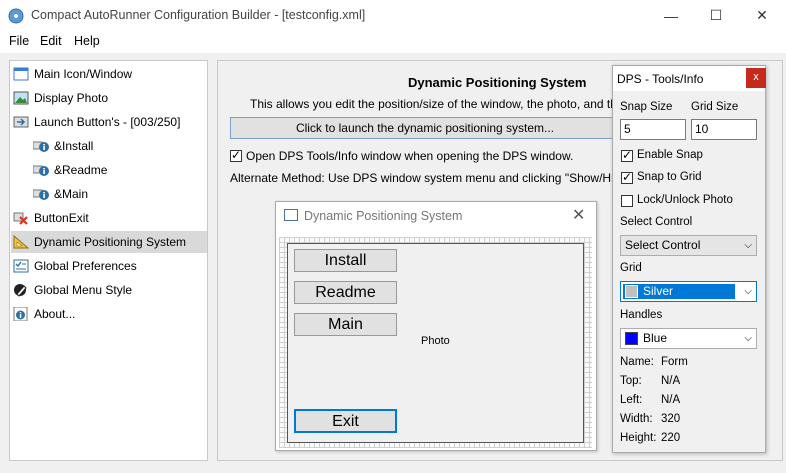 The height and width of the screenshot is (473, 786). Describe the element at coordinates (109, 98) in the screenshot. I see `tree-item-display-photo: Display Photo` at that location.